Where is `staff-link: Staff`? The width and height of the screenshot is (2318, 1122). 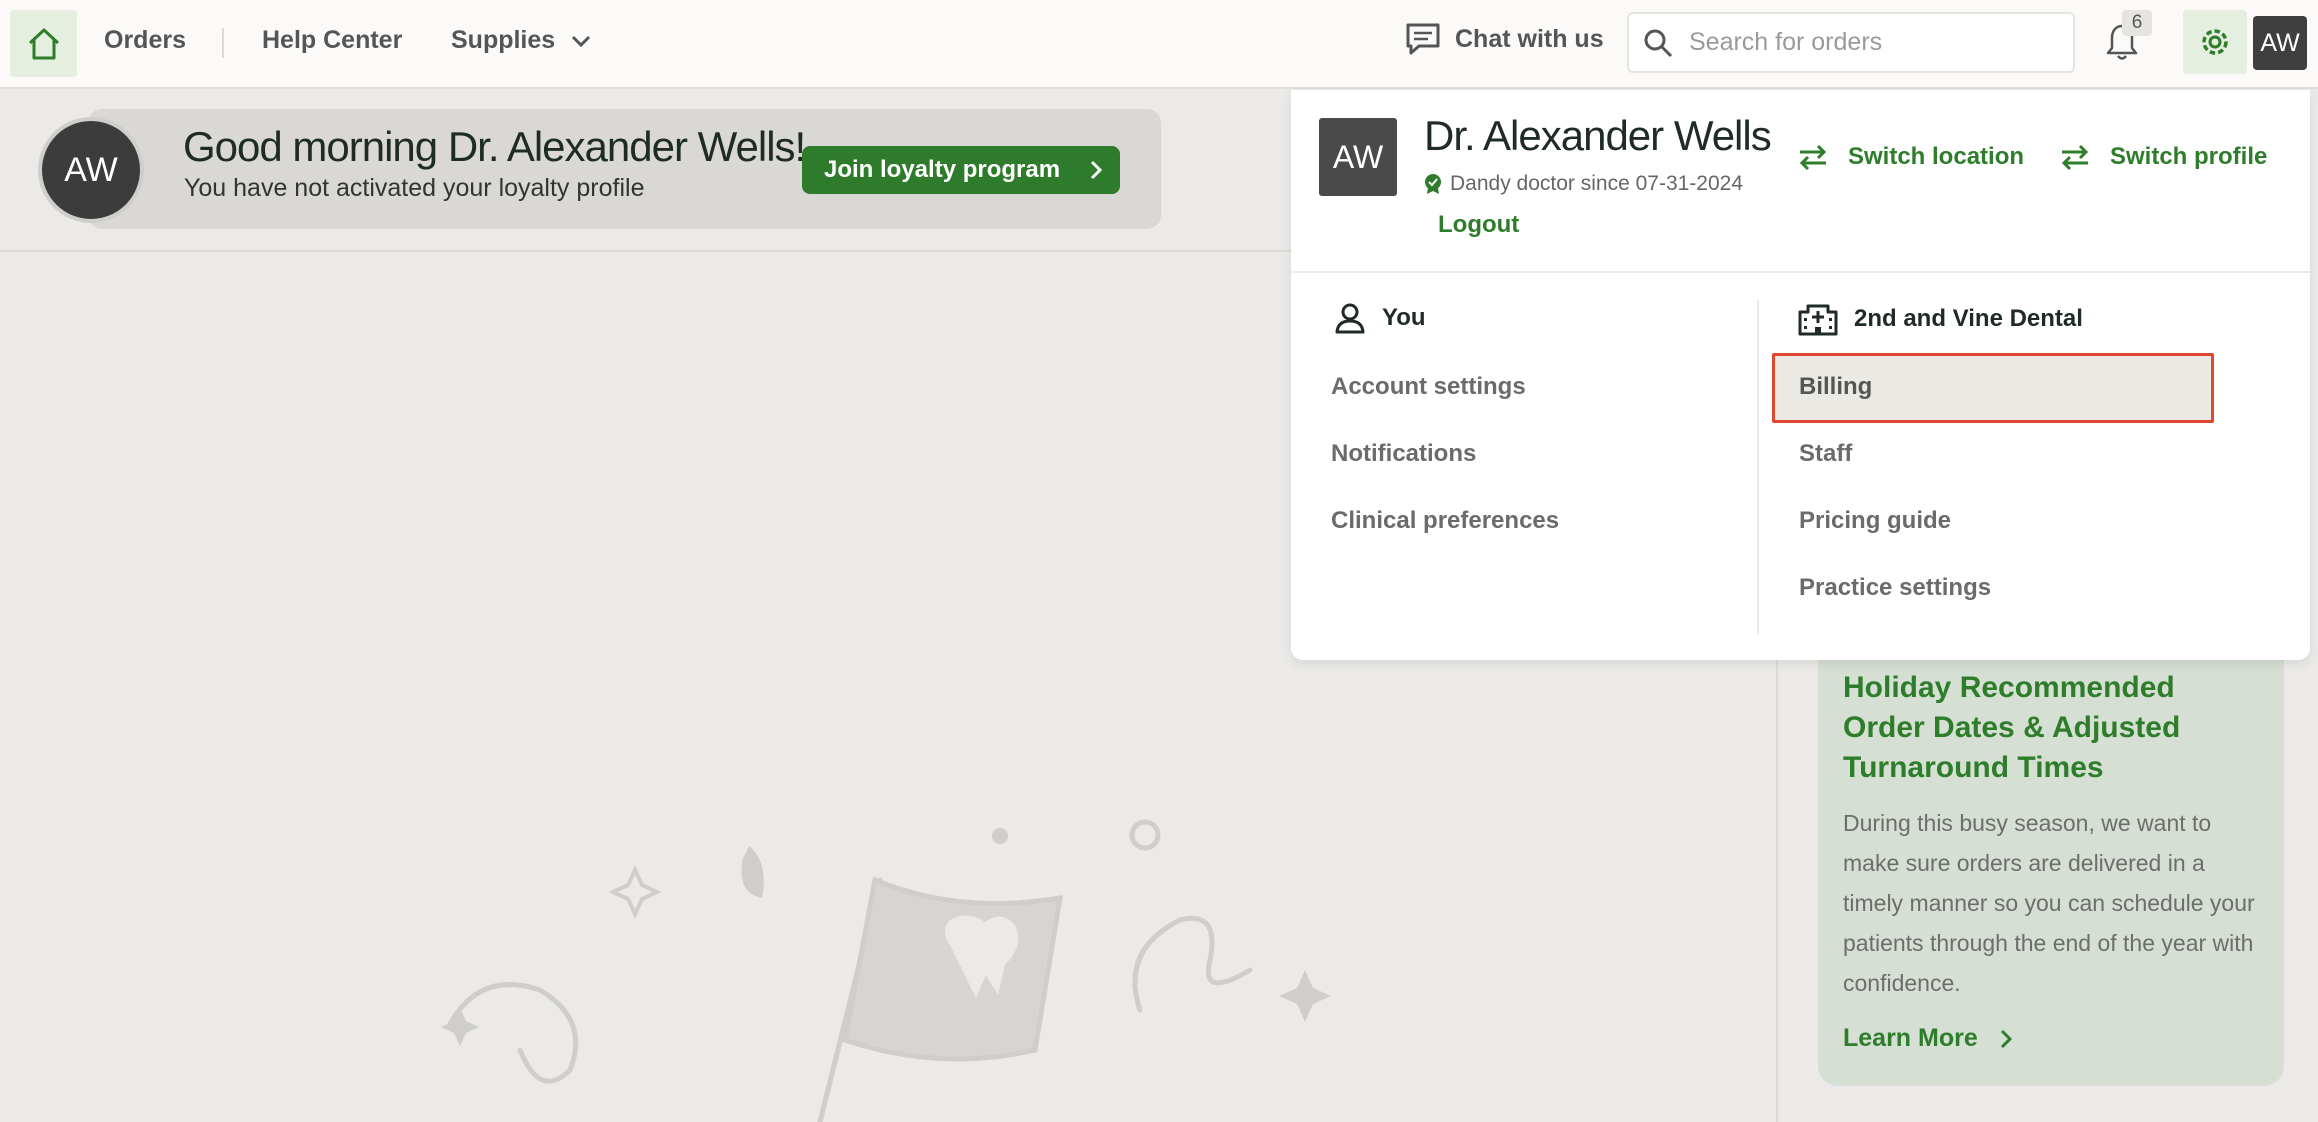
staff-link: Staff is located at coordinates (1825, 454).